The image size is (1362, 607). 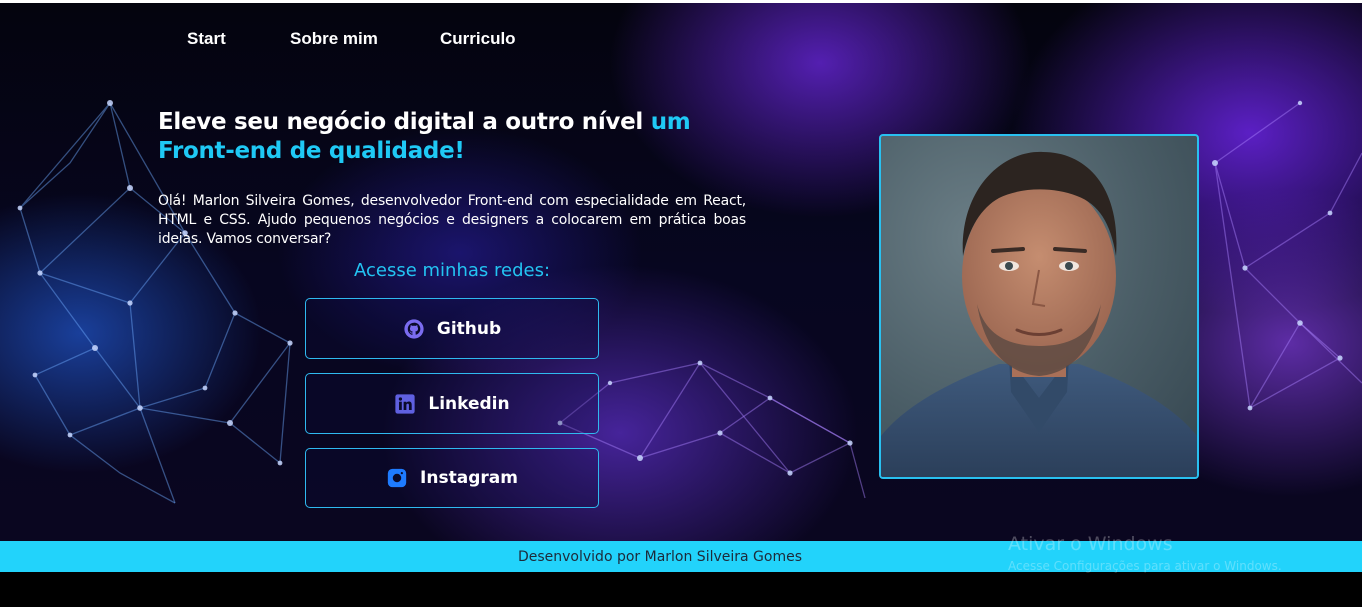 I want to click on page-footer: Desenvolvido por Marlon Silveira Gomes, so click(x=681, y=556).